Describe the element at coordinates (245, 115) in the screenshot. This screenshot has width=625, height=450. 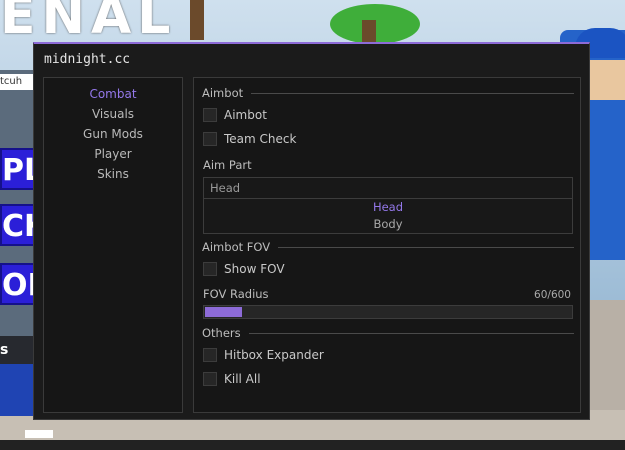
I see `aimbot-label: Aimbot` at that location.